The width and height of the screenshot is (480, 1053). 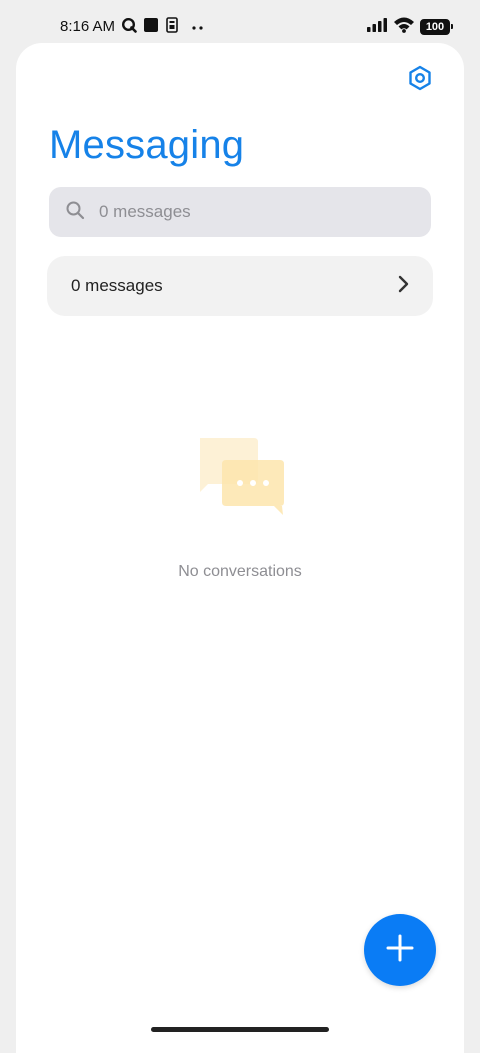 I want to click on page-title: Messaging, so click(x=147, y=145).